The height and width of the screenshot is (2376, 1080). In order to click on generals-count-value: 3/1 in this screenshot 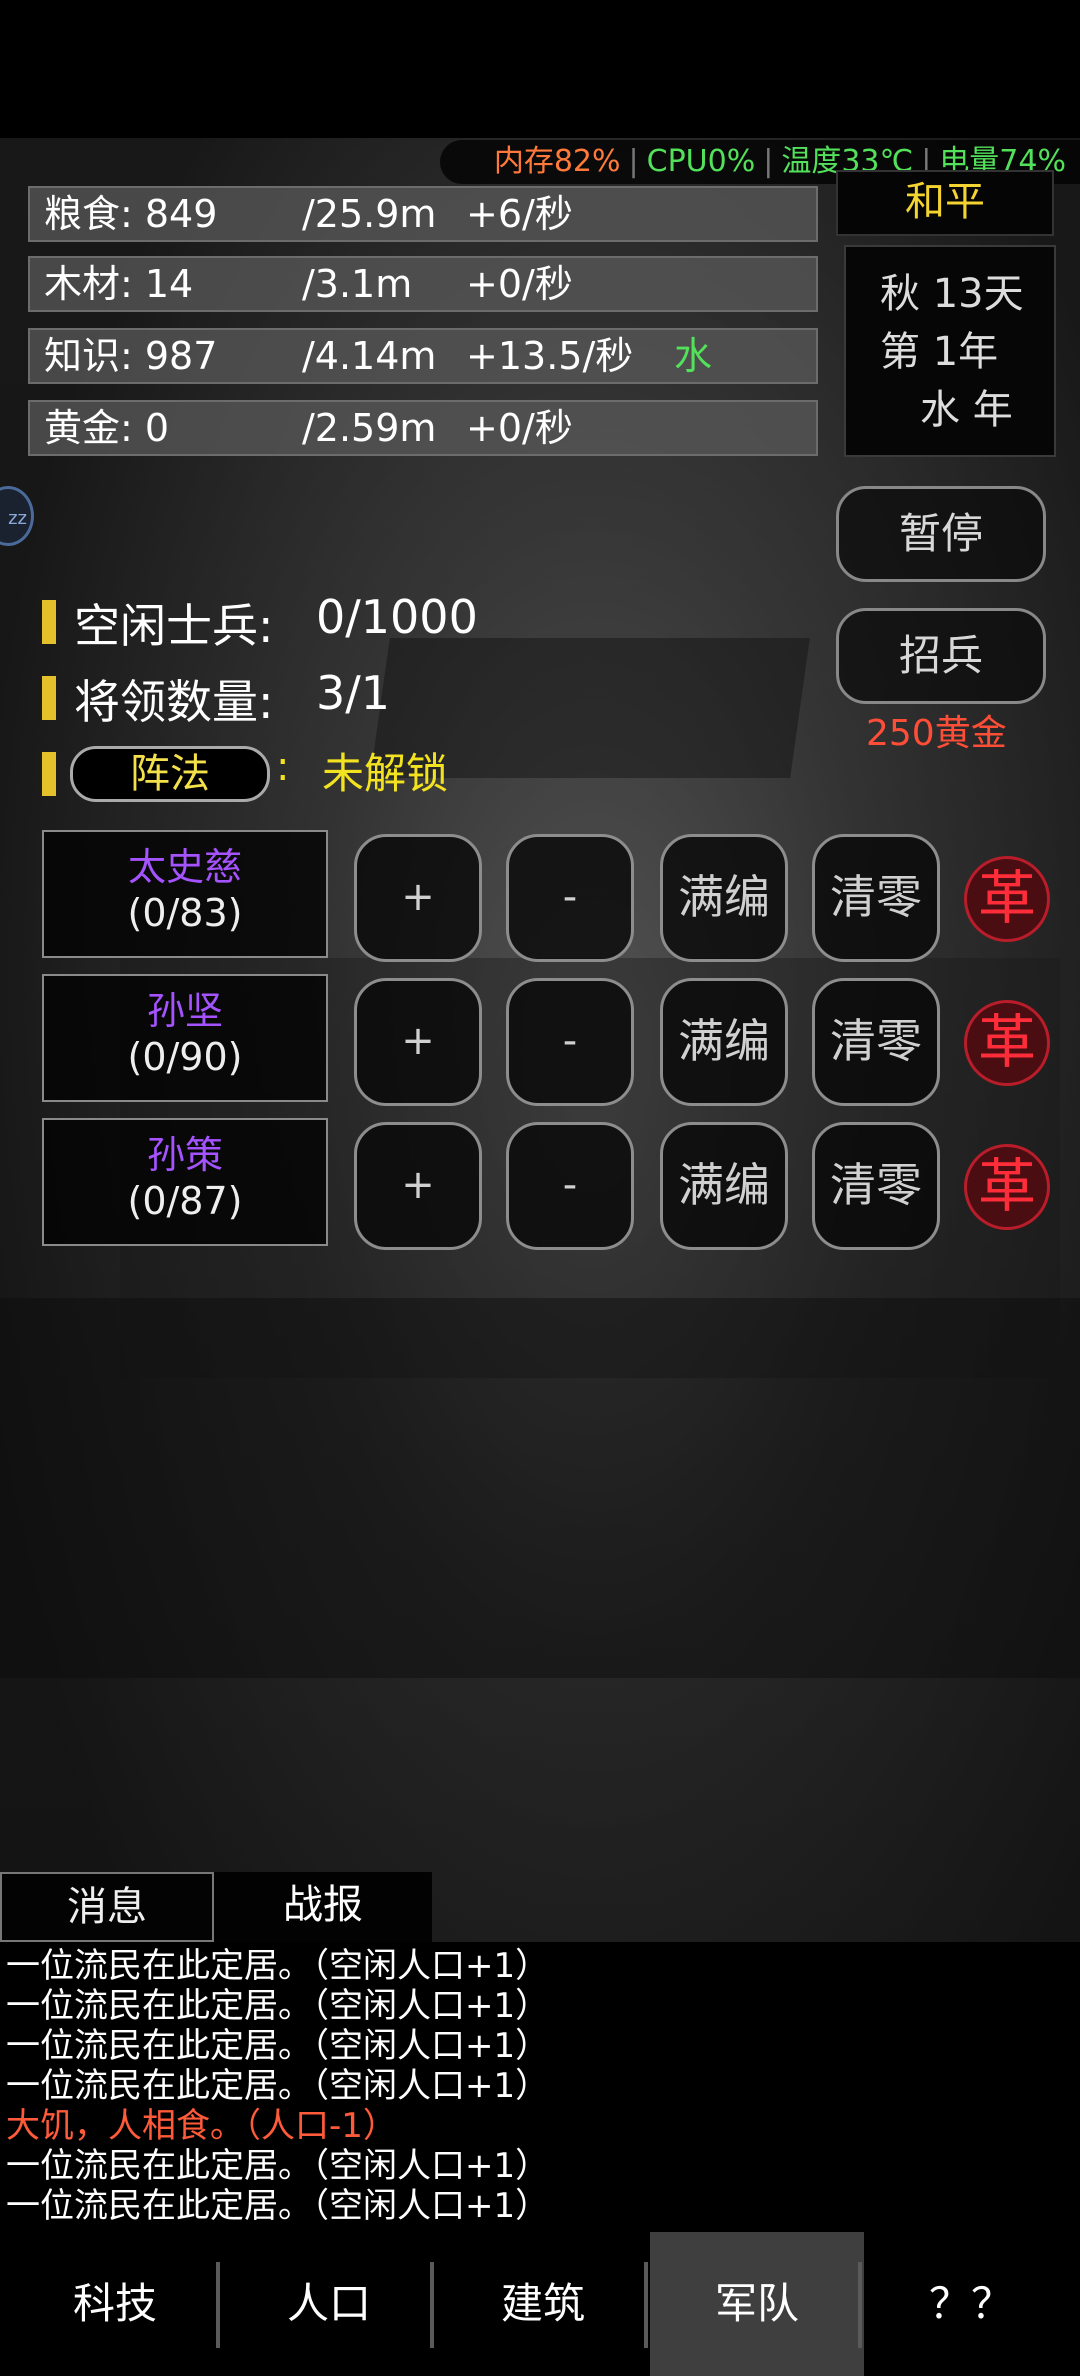, I will do `click(353, 693)`.